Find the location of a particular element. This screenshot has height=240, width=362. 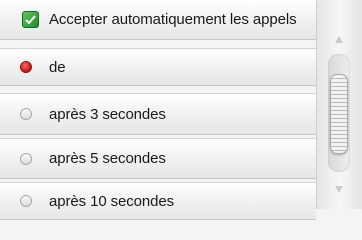

chevron-down-icon is located at coordinates (339, 189).